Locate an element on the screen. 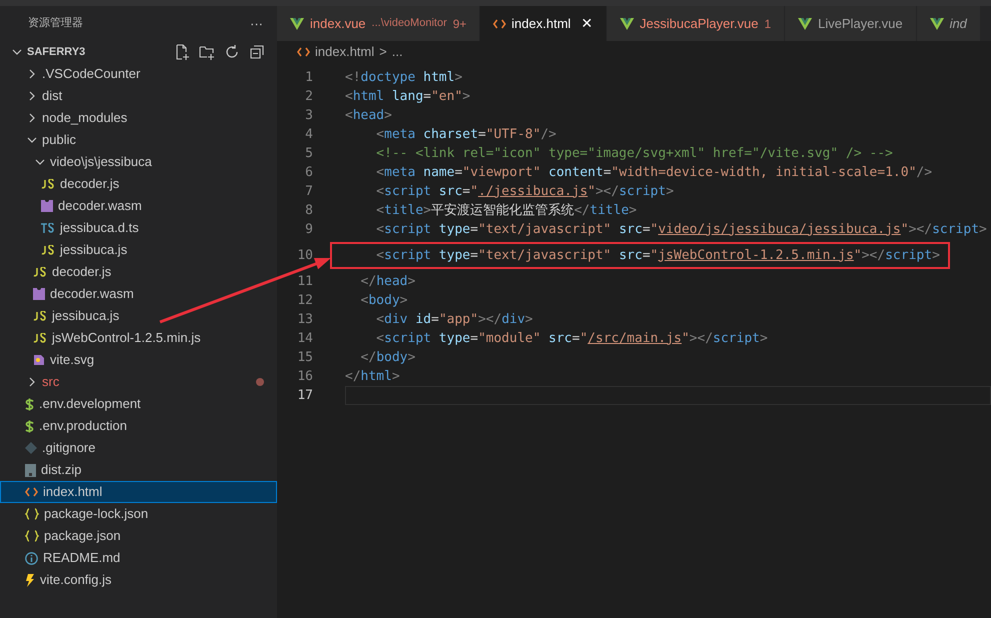 The height and width of the screenshot is (618, 991). breadcrumb-file: index.html is located at coordinates (344, 52).